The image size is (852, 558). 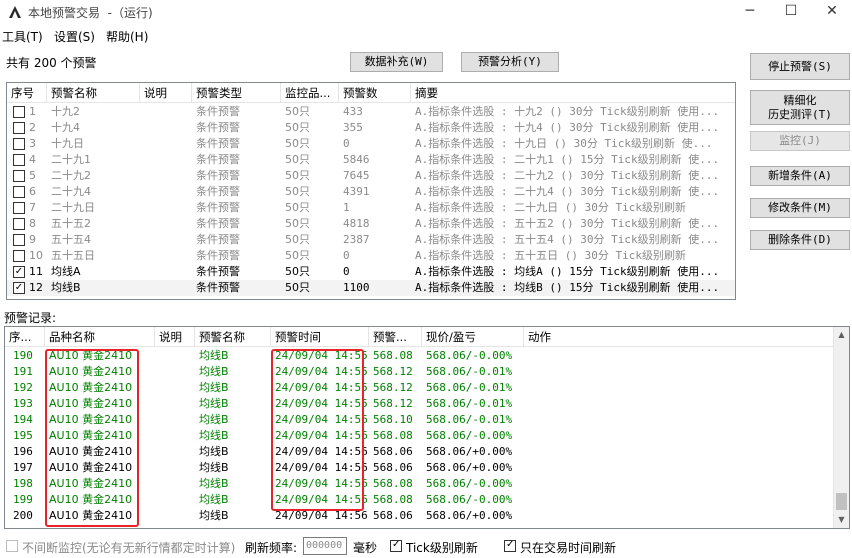 I want to click on rec-col-action: 动作, so click(x=678, y=337).